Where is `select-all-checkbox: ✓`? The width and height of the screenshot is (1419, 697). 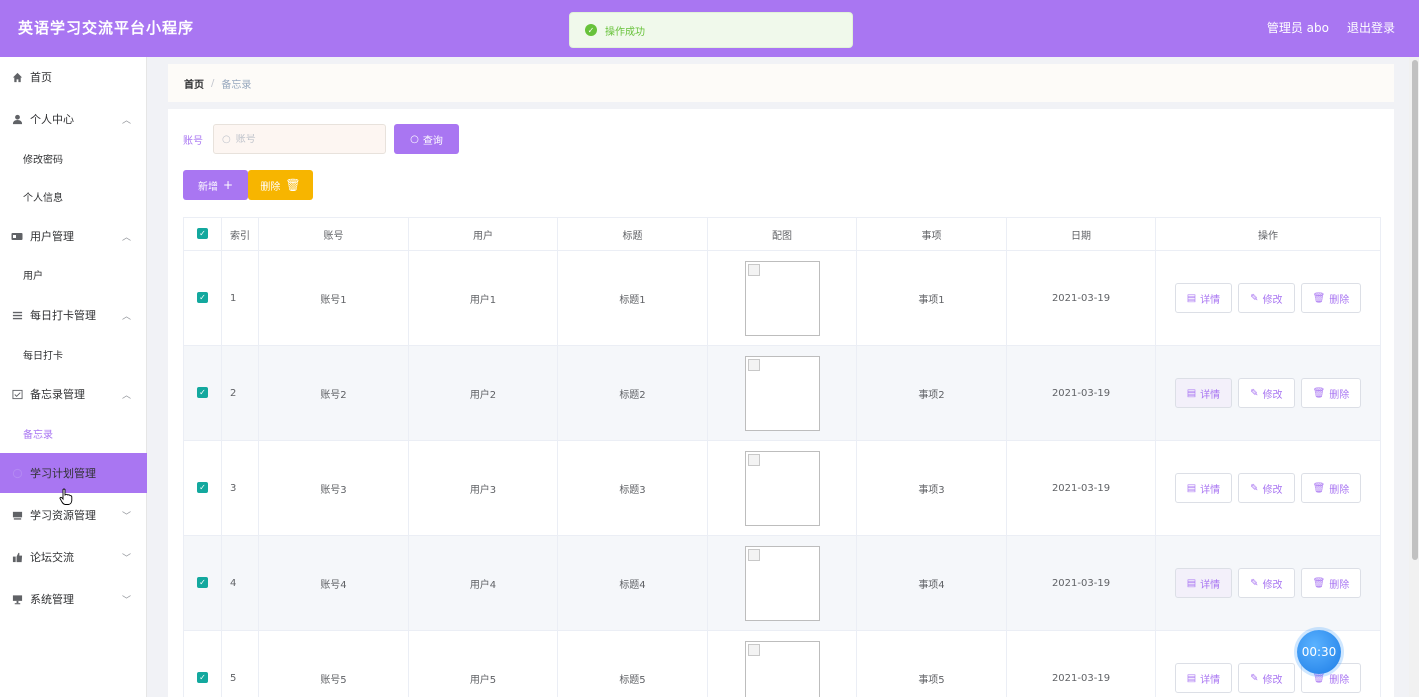 select-all-checkbox: ✓ is located at coordinates (202, 234).